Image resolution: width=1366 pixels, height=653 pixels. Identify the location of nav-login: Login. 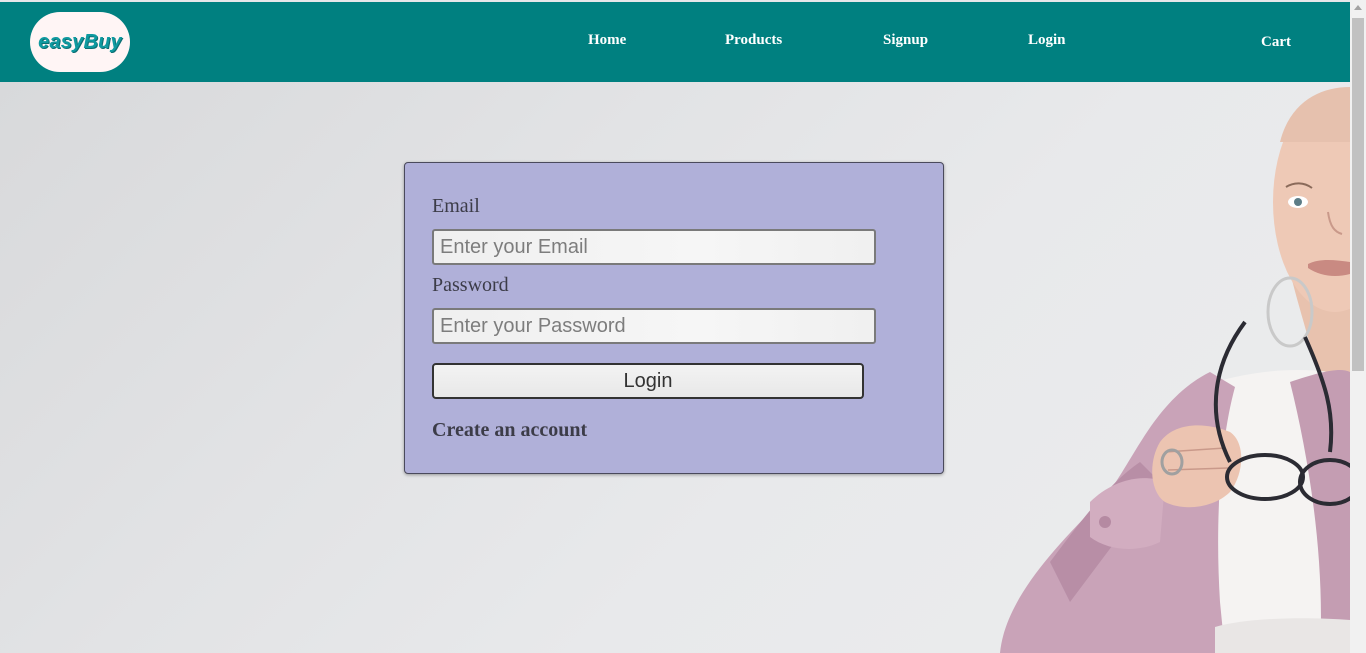
(1047, 40).